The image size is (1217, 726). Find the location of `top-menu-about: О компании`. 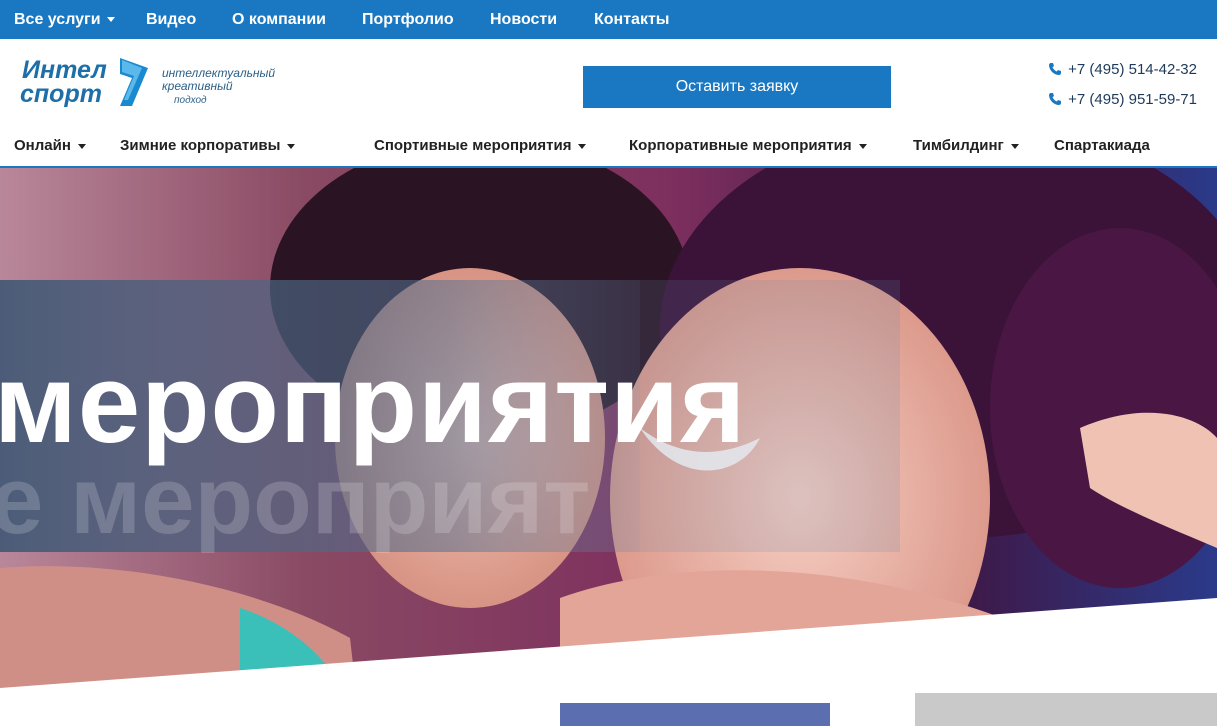

top-menu-about: О компании is located at coordinates (279, 19).